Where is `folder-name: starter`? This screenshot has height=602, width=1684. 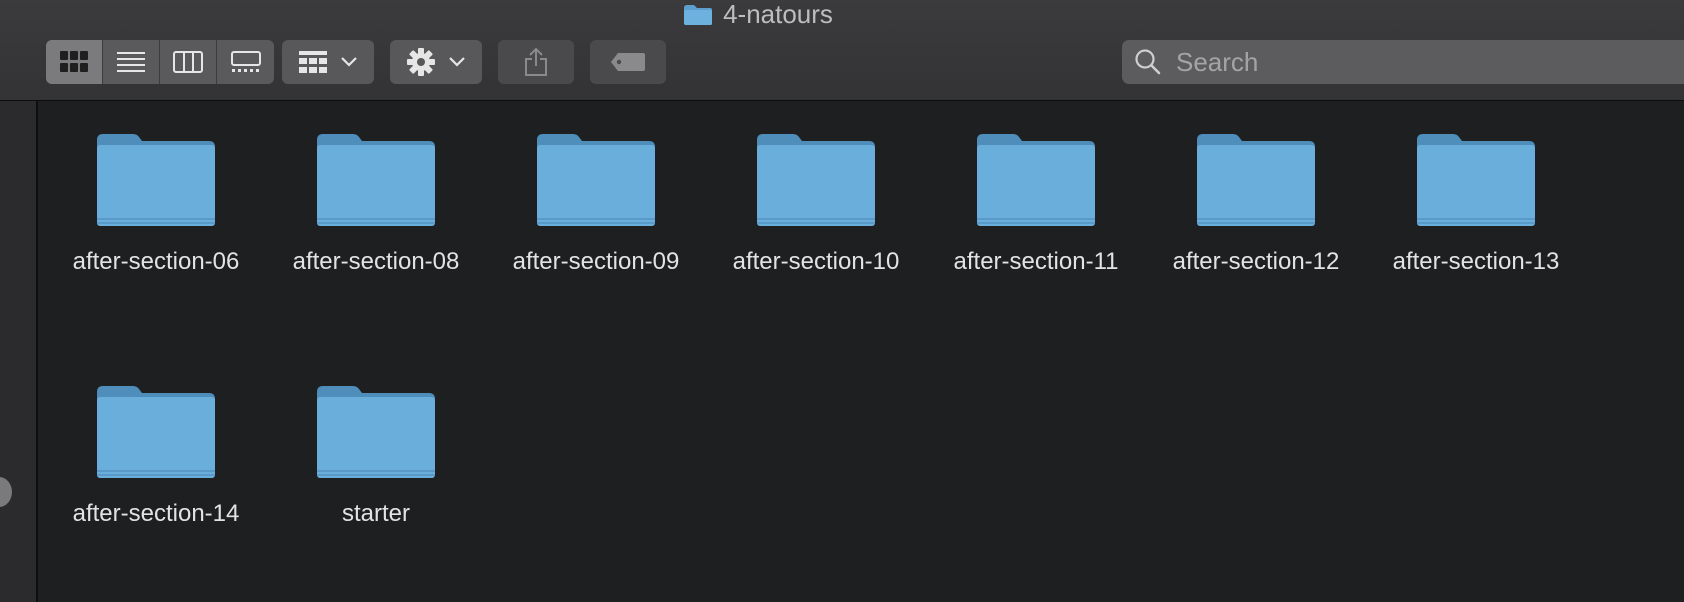
folder-name: starter is located at coordinates (375, 513).